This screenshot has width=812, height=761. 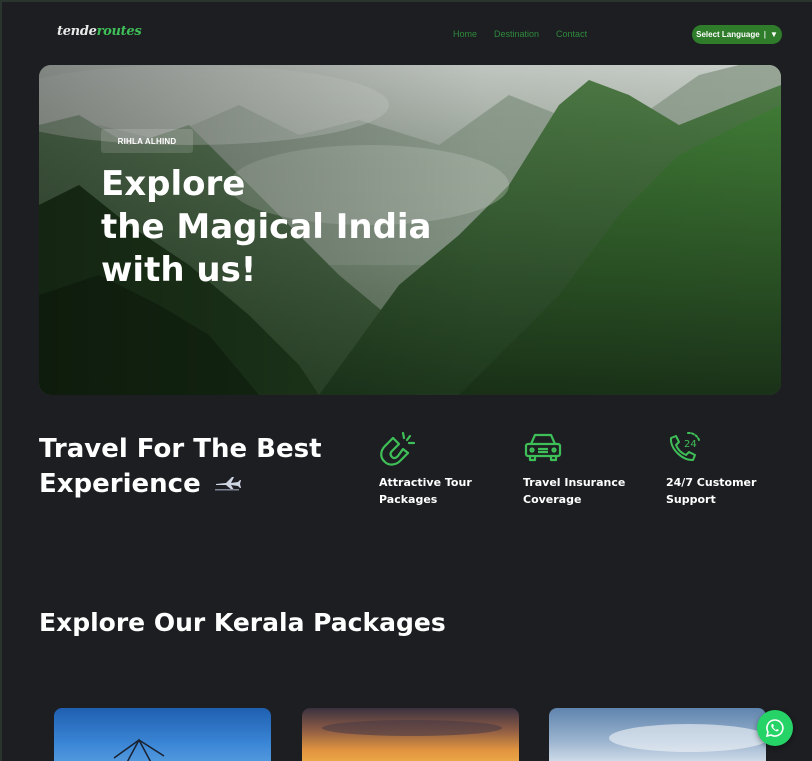 I want to click on logo-text-part1: tende, so click(x=77, y=31).